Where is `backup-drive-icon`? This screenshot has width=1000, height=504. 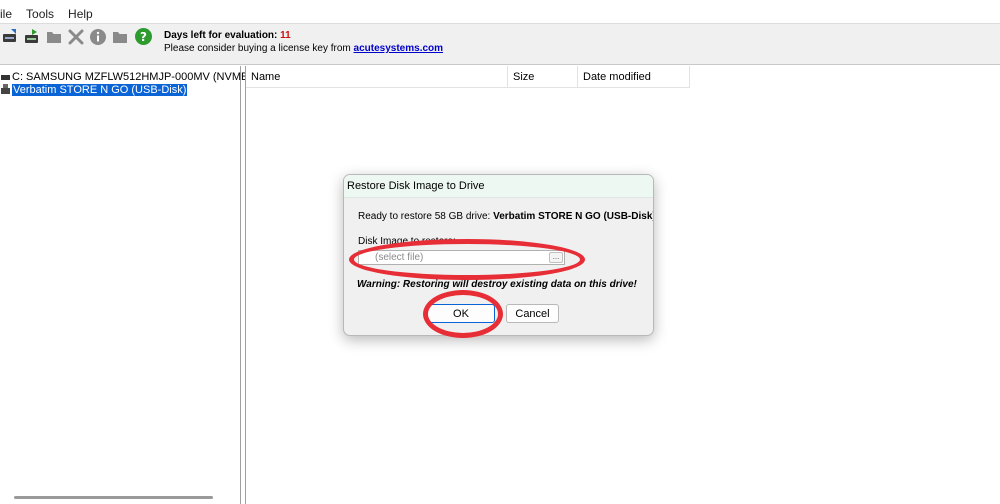 backup-drive-icon is located at coordinates (9, 36).